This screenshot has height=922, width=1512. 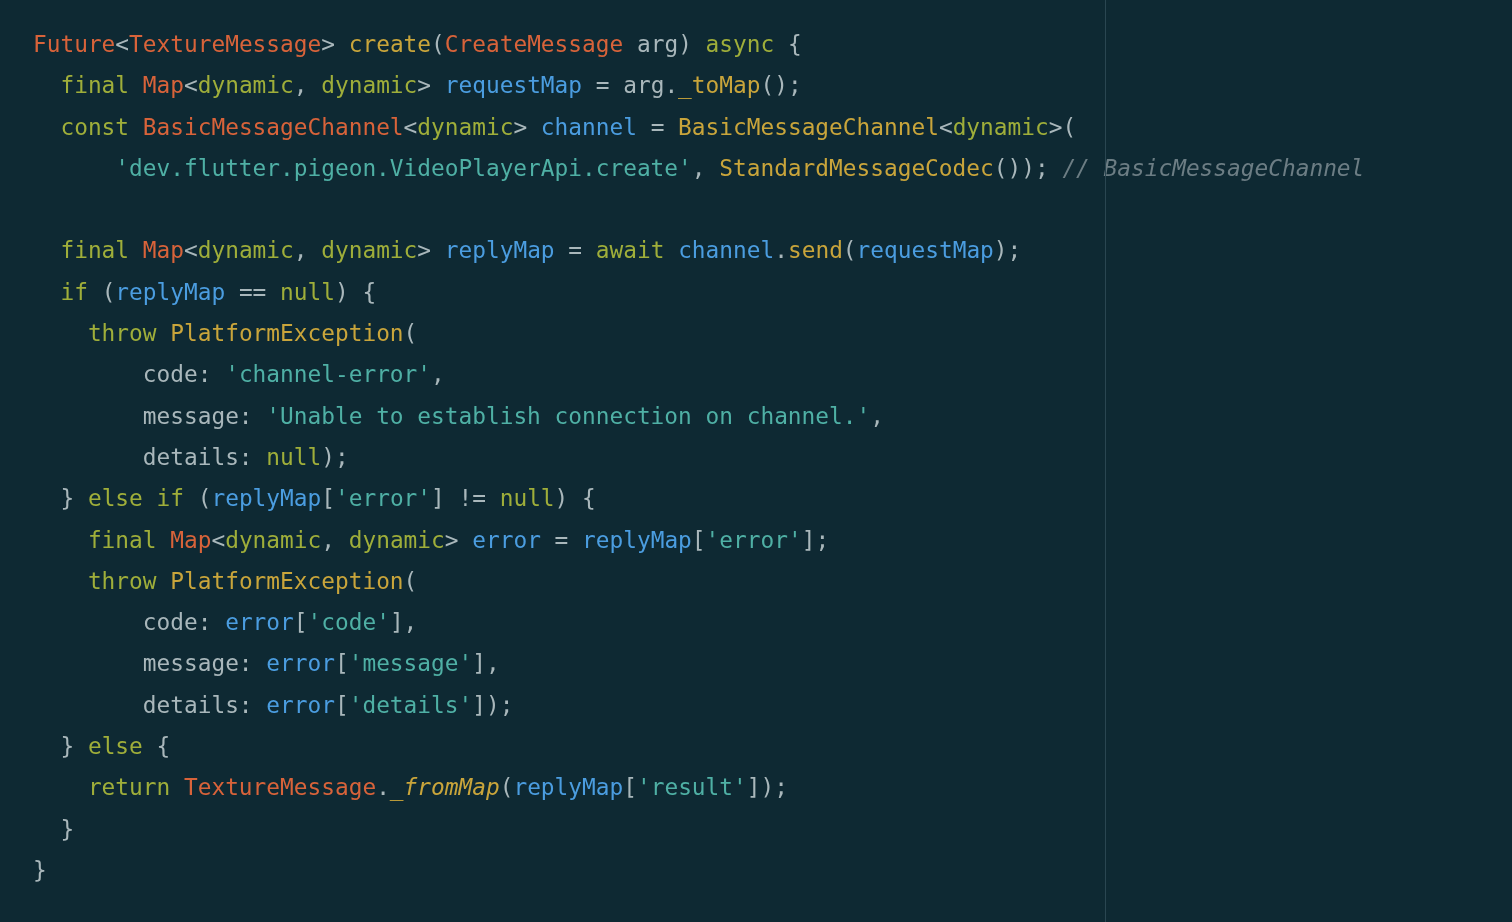 What do you see at coordinates (245, 457) in the screenshot?
I see `code-line: details: null);` at bounding box center [245, 457].